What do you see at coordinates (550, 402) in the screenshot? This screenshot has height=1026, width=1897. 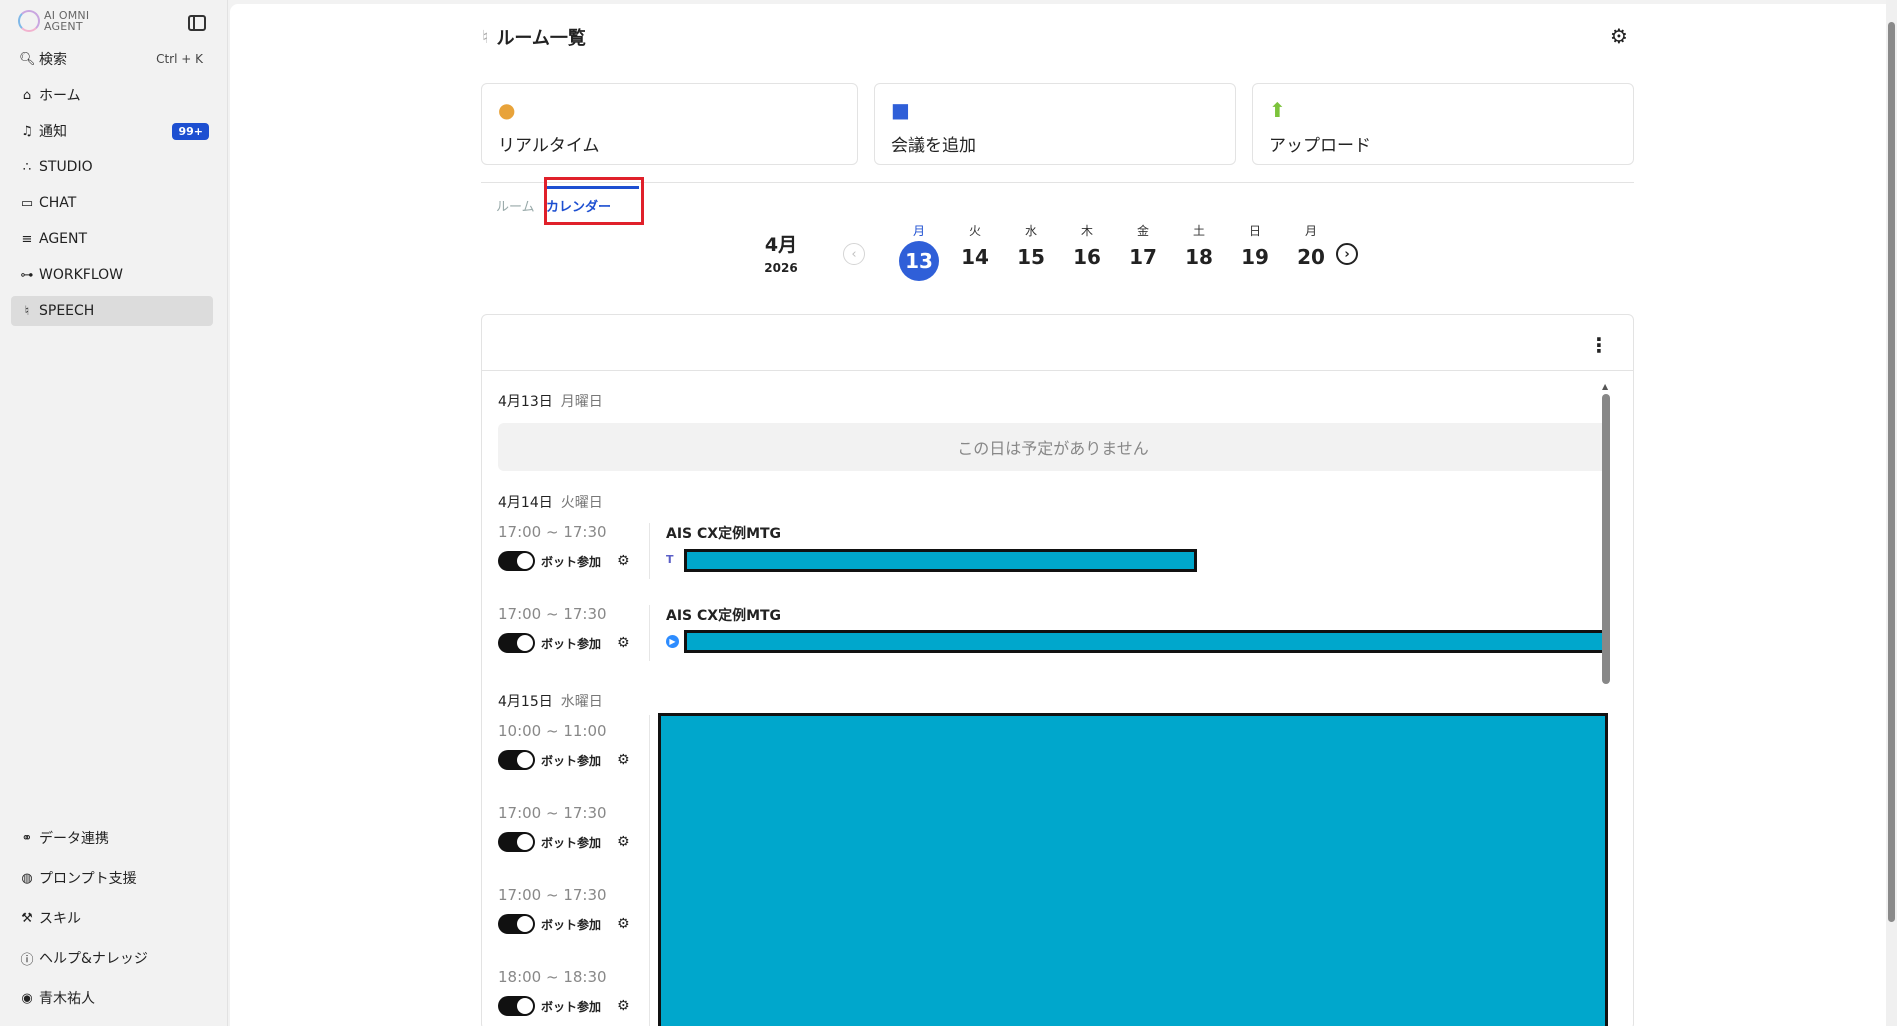 I see `date-header: 4月13日 月曜日` at bounding box center [550, 402].